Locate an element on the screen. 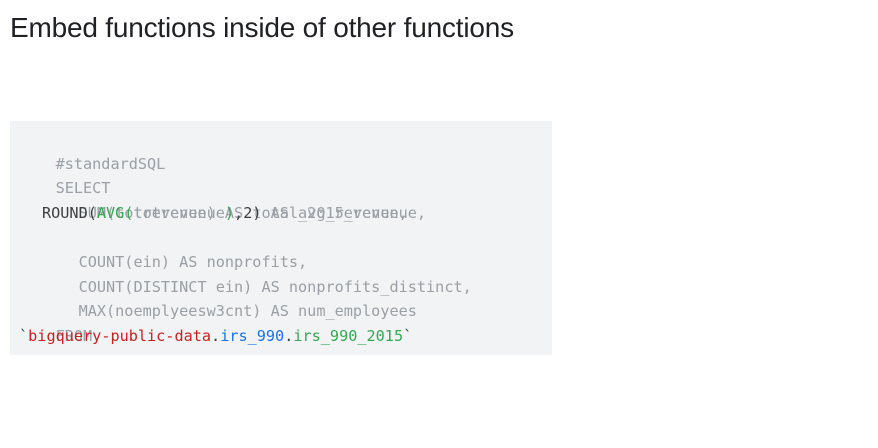  code-line-comment: #standardSQL is located at coordinates (285, 150).